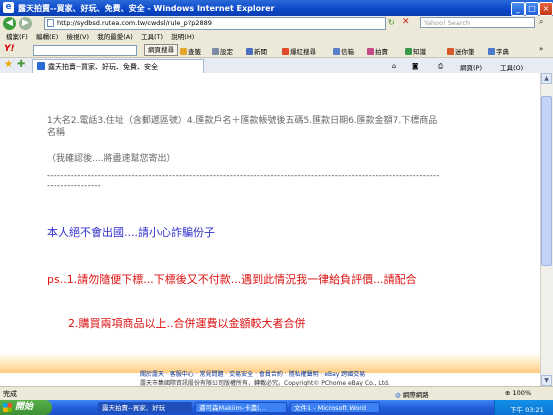 This screenshot has height=415, width=553. I want to click on dictionary-icon, so click(491, 51).